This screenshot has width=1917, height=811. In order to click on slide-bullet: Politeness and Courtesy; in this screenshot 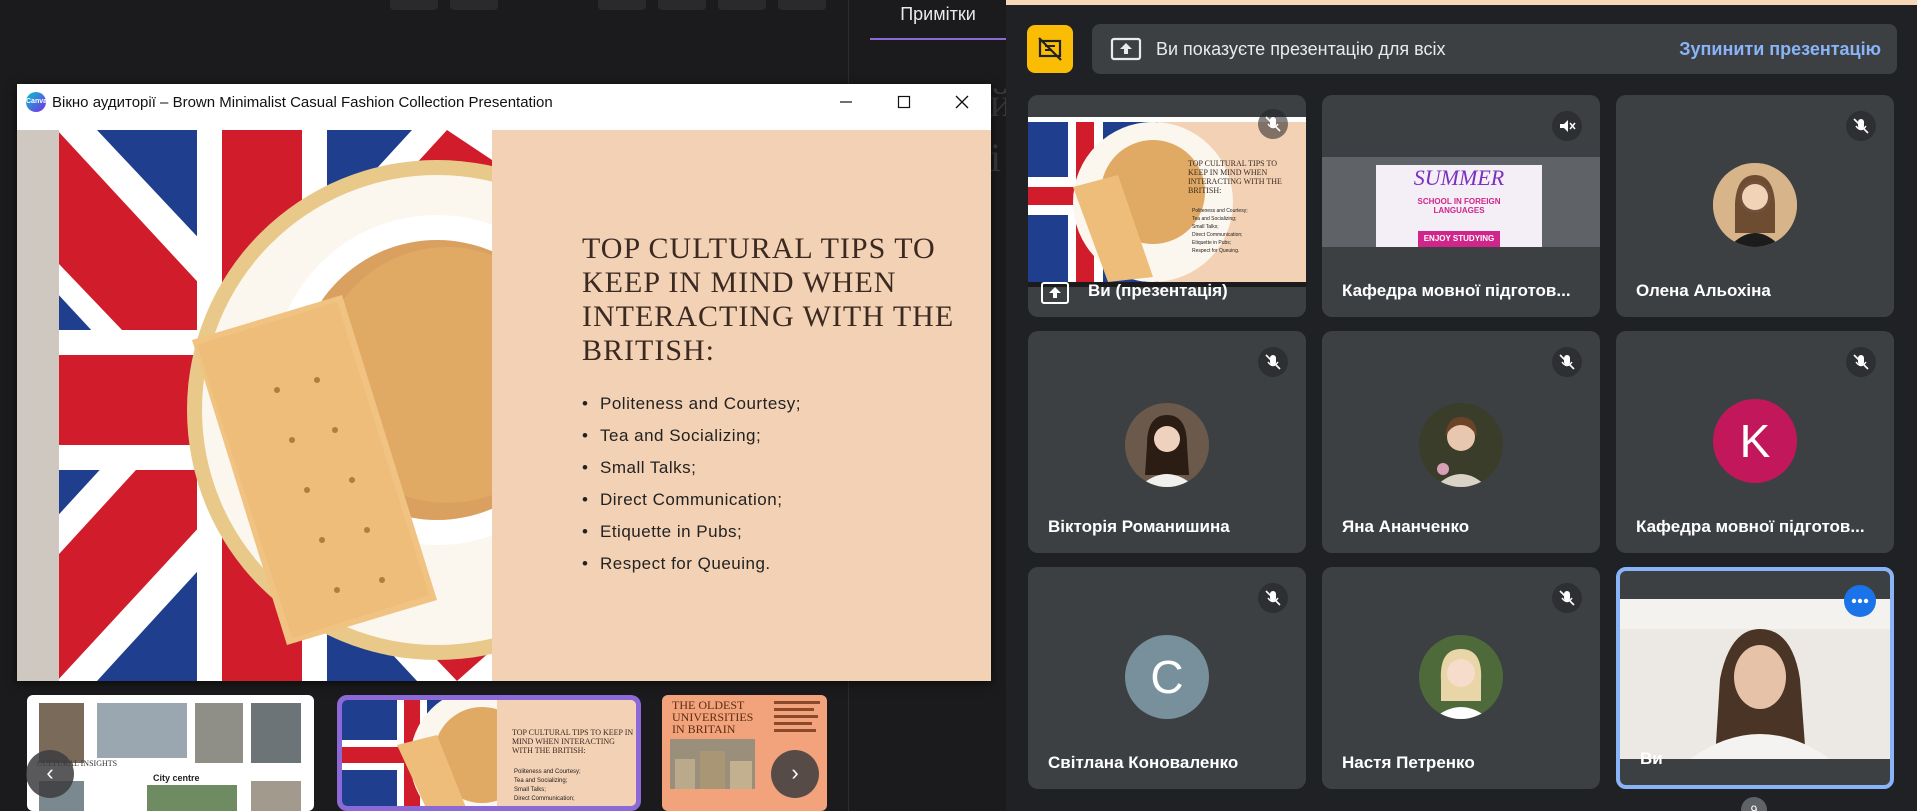, I will do `click(772, 404)`.